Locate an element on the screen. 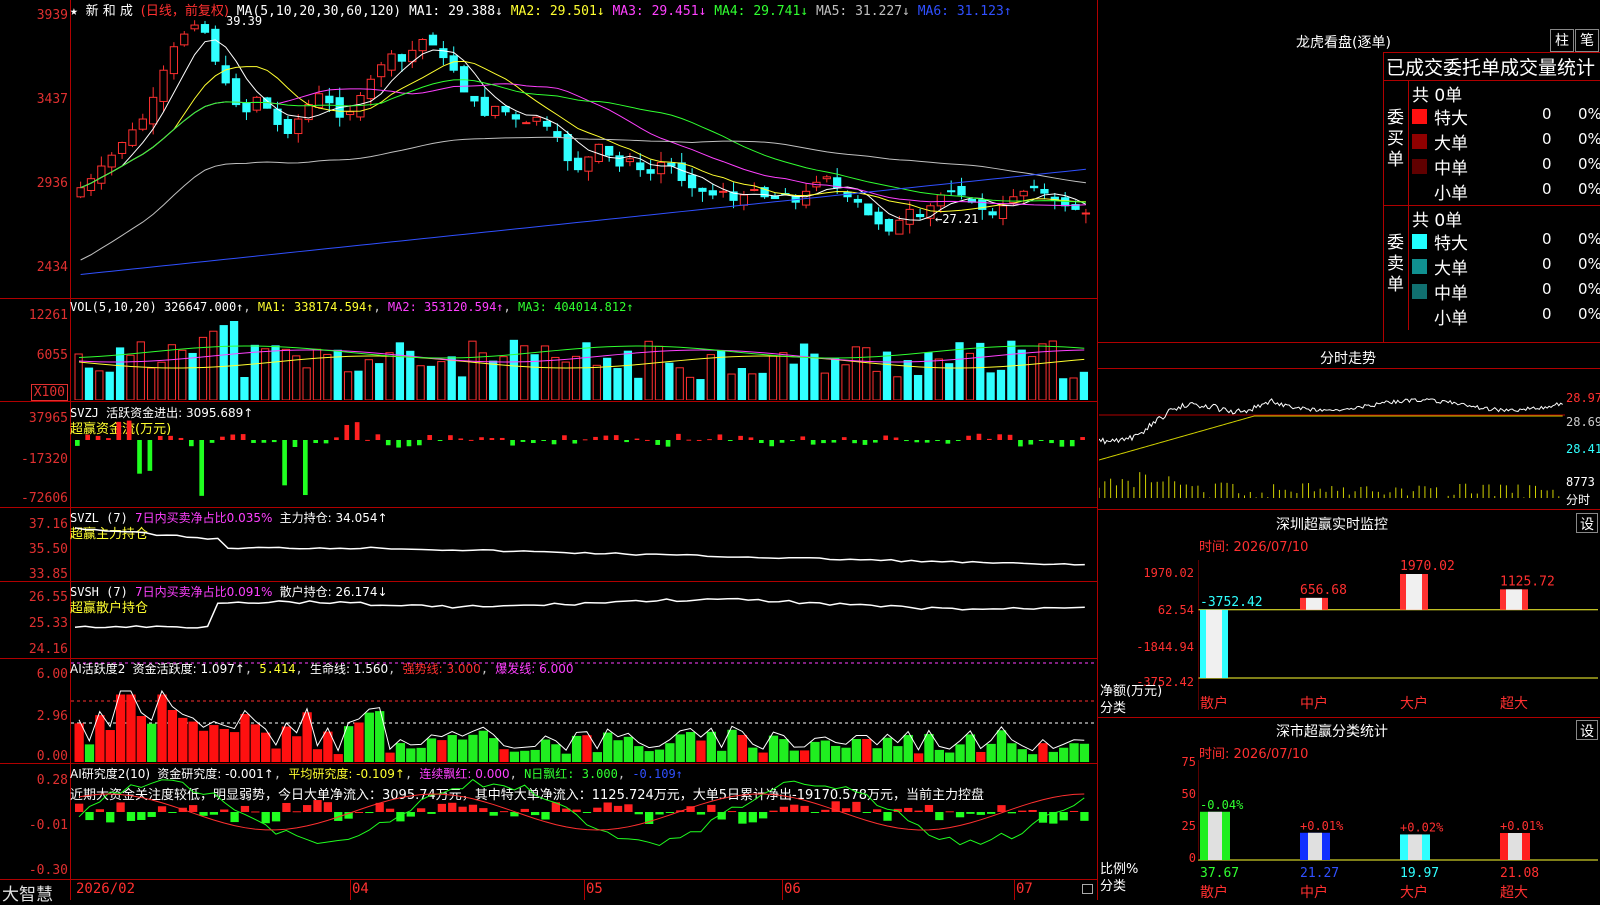 The height and width of the screenshot is (905, 1600). intraday-chart is located at coordinates (1332, 439).